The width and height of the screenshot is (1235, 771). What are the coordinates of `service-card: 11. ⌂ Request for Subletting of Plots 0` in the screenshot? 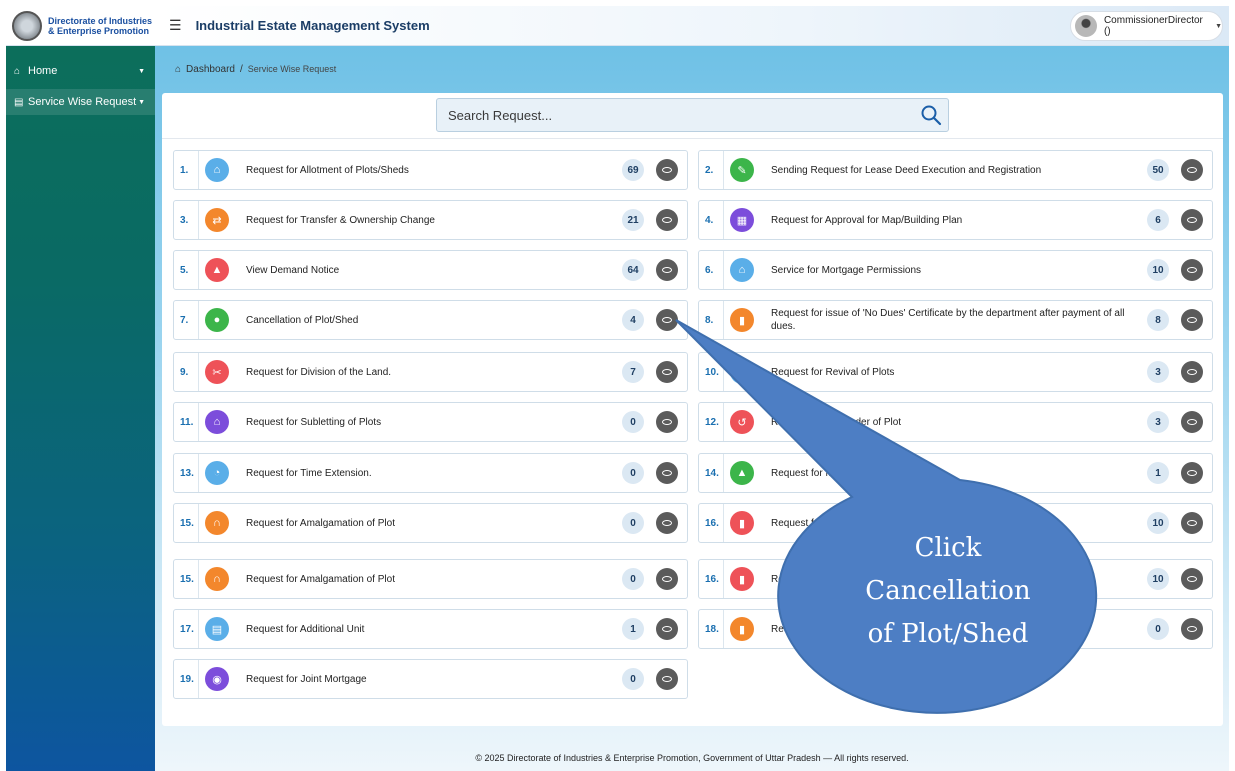 It's located at (430, 422).